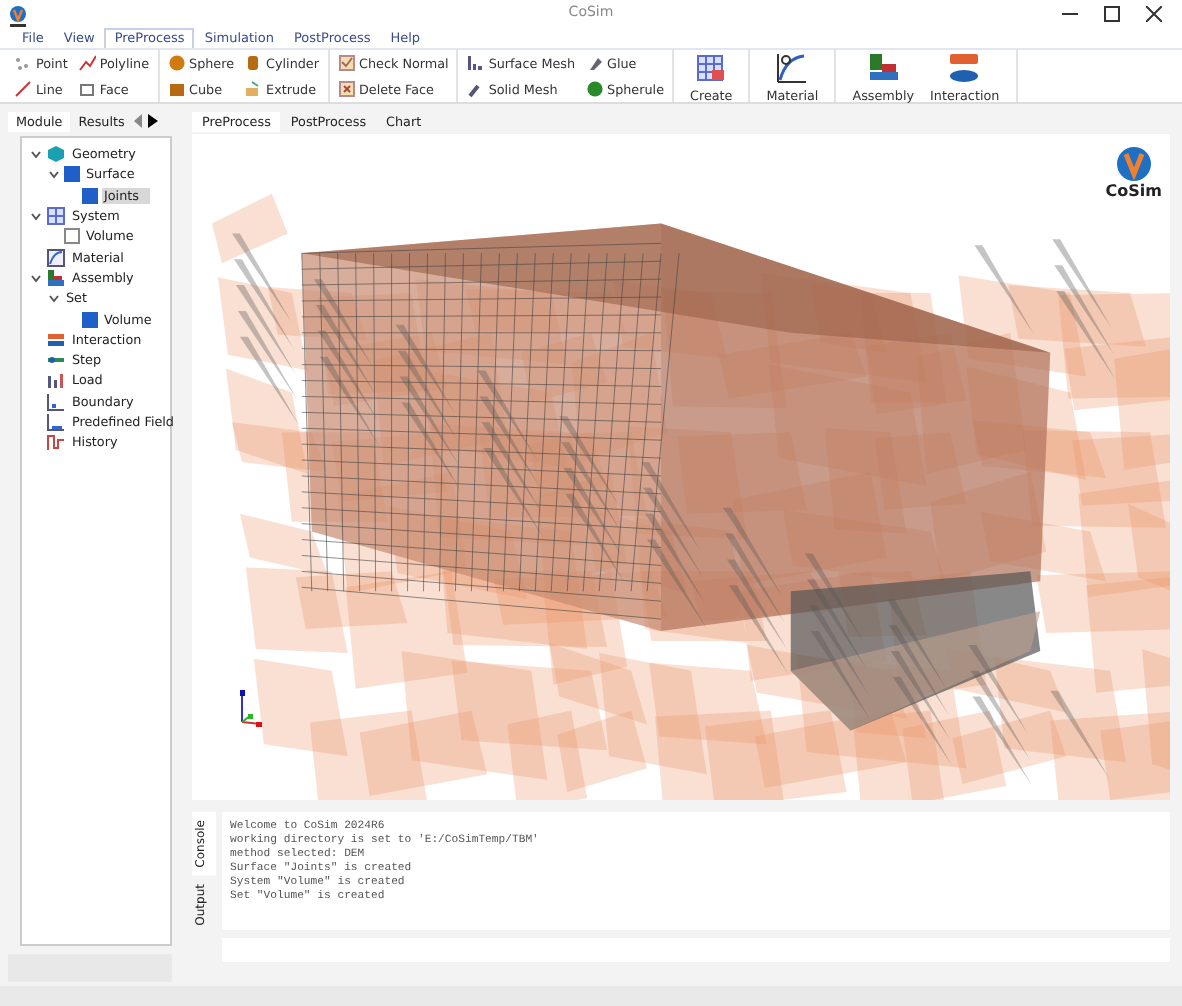 This screenshot has height=1006, width=1182. What do you see at coordinates (346, 89) in the screenshot?
I see `delete-face-icon` at bounding box center [346, 89].